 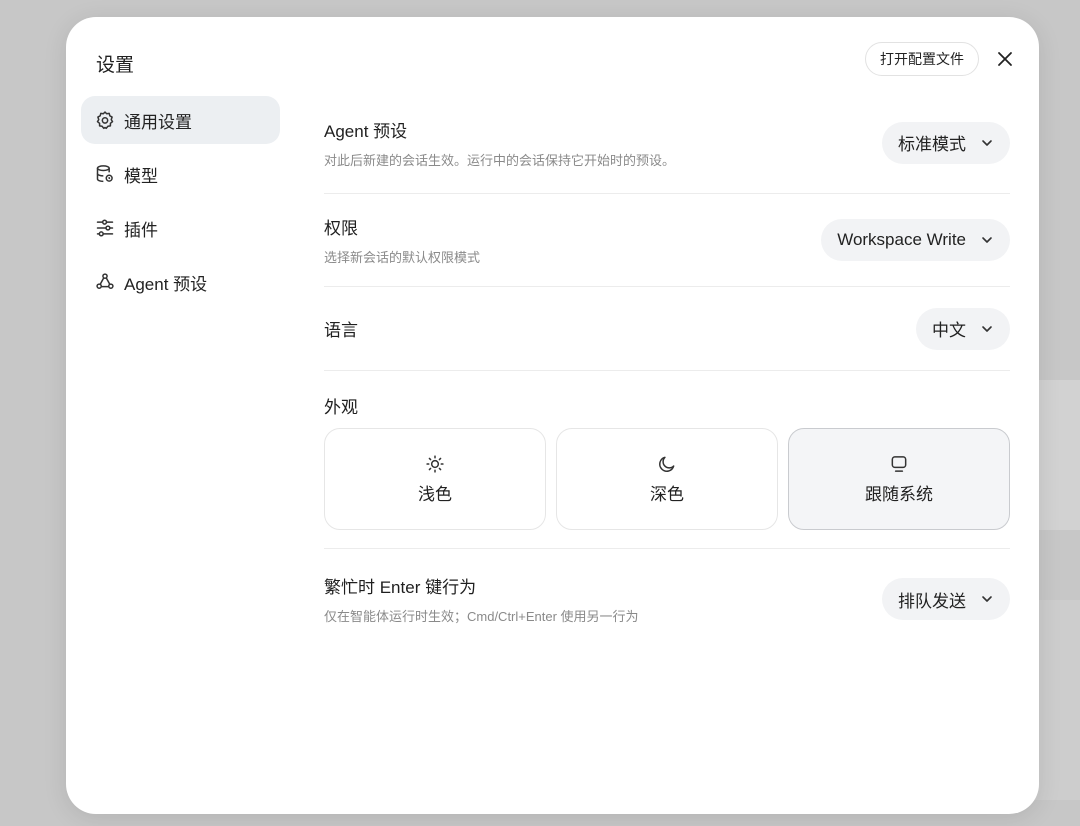 What do you see at coordinates (105, 120) in the screenshot?
I see `gear-icon` at bounding box center [105, 120].